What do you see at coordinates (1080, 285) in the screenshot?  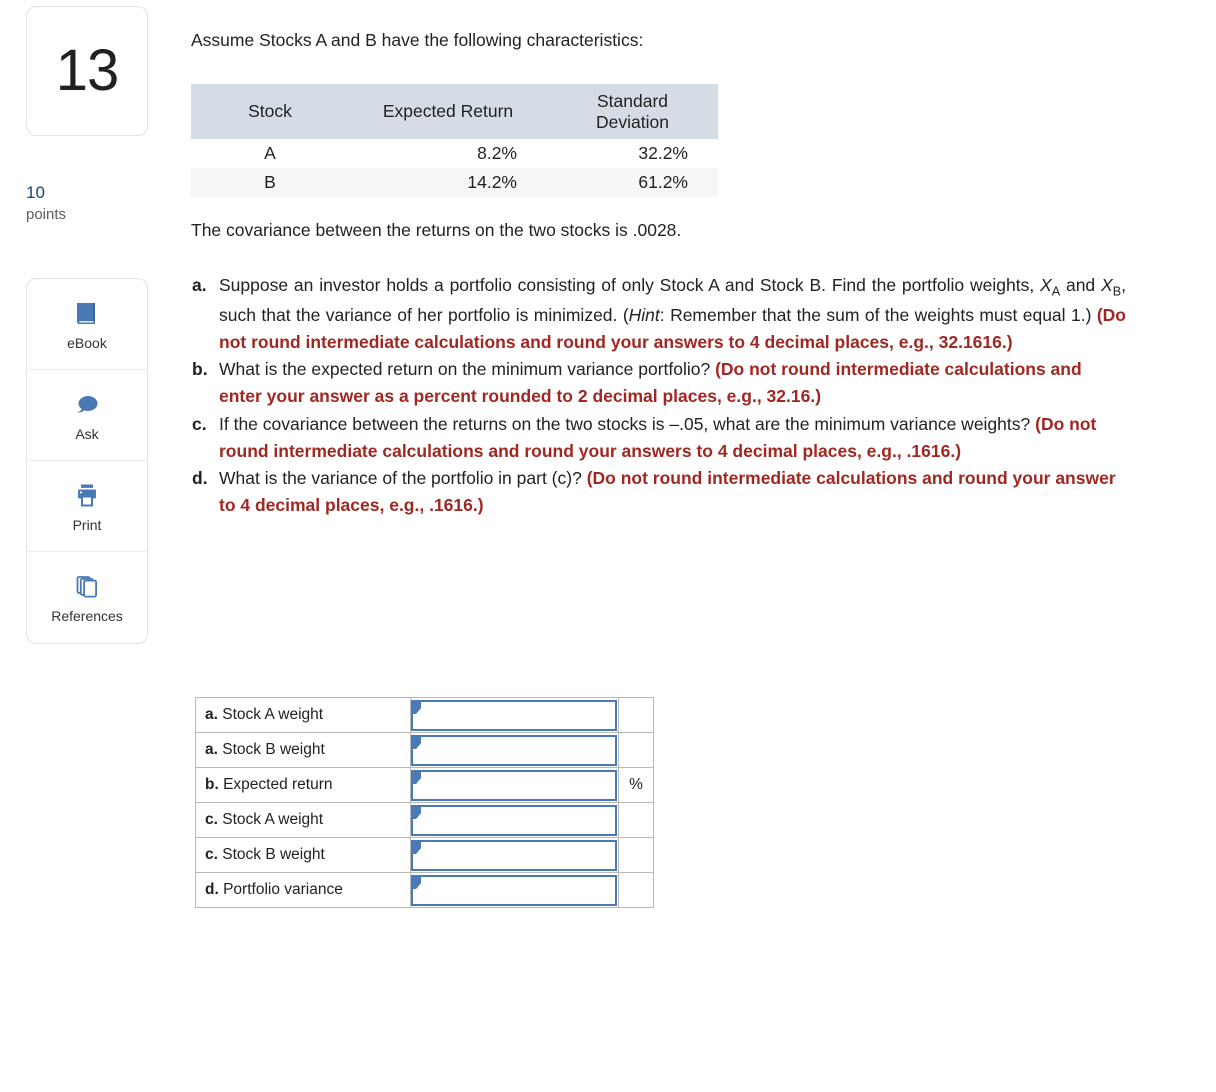 I see `part-a-text-2: and` at bounding box center [1080, 285].